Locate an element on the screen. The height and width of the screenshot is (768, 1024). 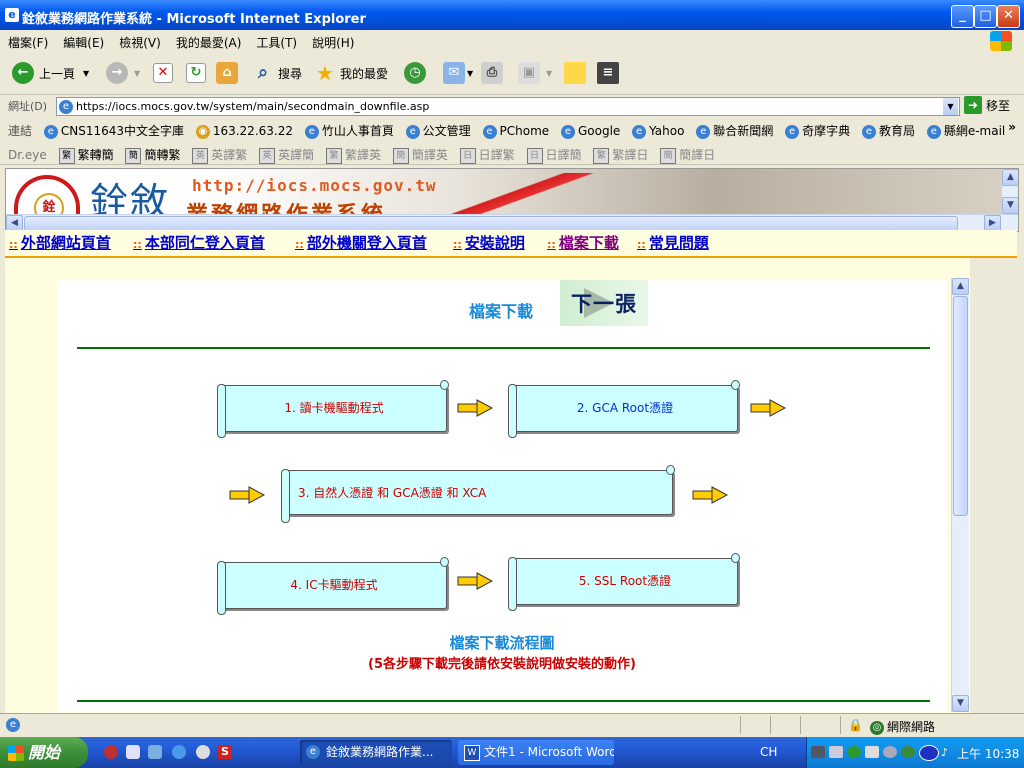
dreye-button: 日日譯繁 is located at coordinates (487, 155).